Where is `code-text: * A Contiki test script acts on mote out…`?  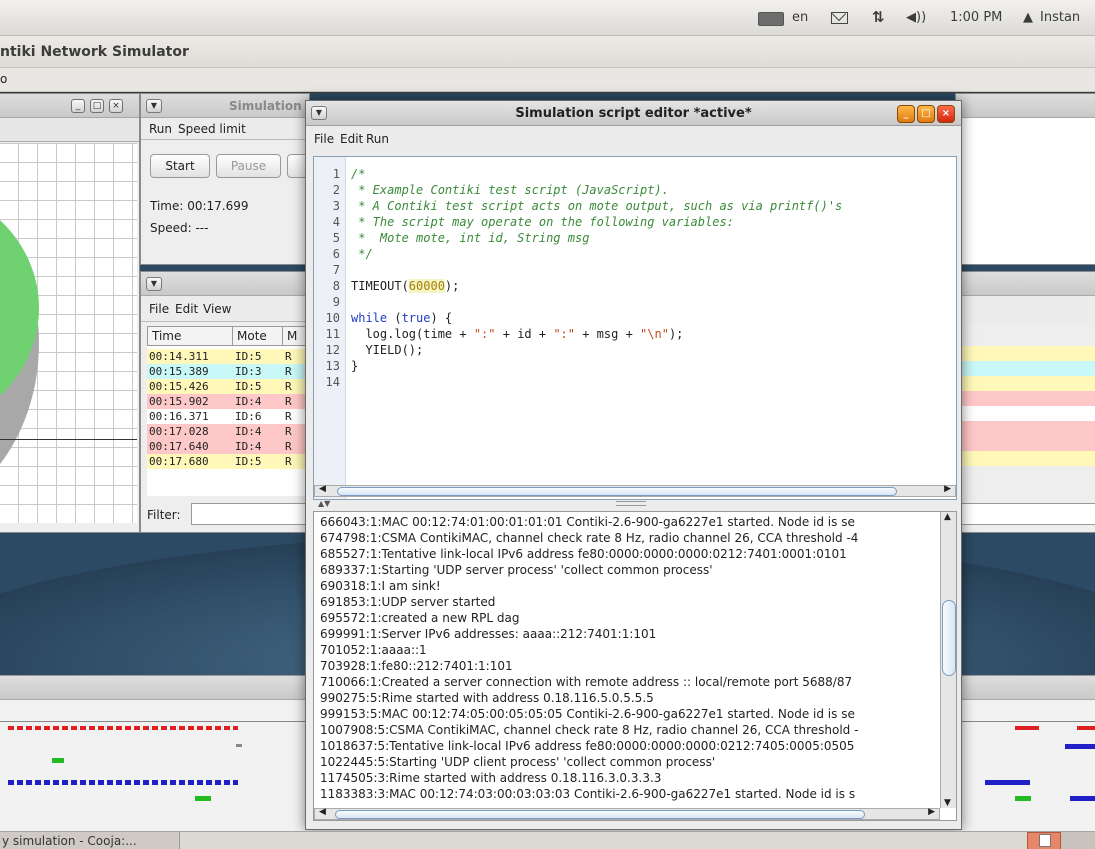 code-text: * A Contiki test script acts on mote out… is located at coordinates (596, 206).